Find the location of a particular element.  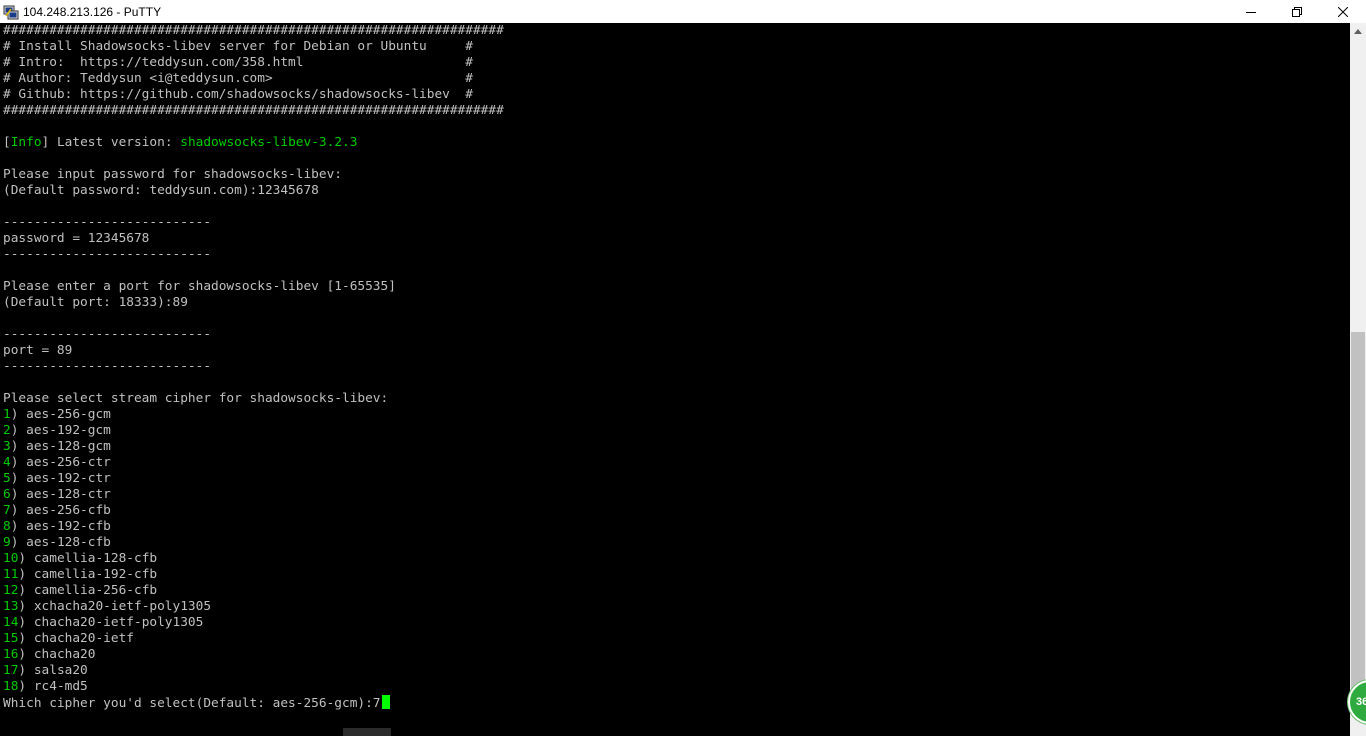

highlight-text: 6 is located at coordinates (7, 494).